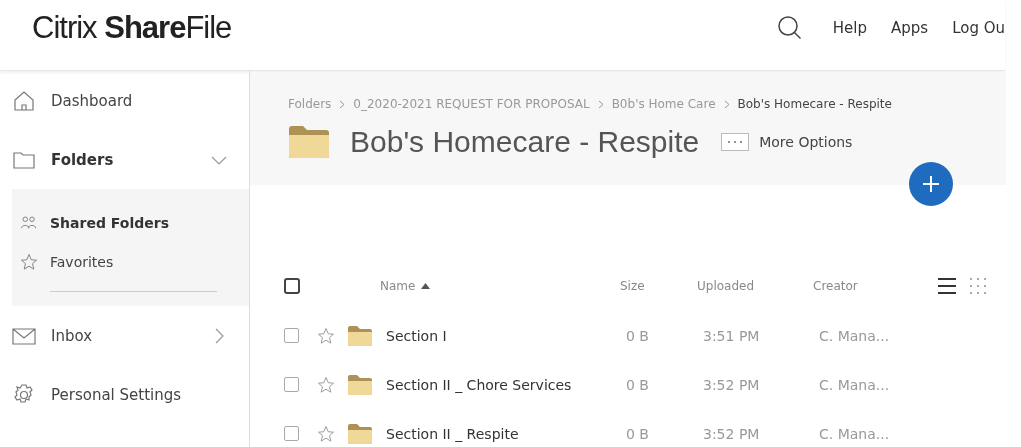 This screenshot has height=447, width=1021. Describe the element at coordinates (735, 142) in the screenshot. I see `ellipsis-icon` at that location.